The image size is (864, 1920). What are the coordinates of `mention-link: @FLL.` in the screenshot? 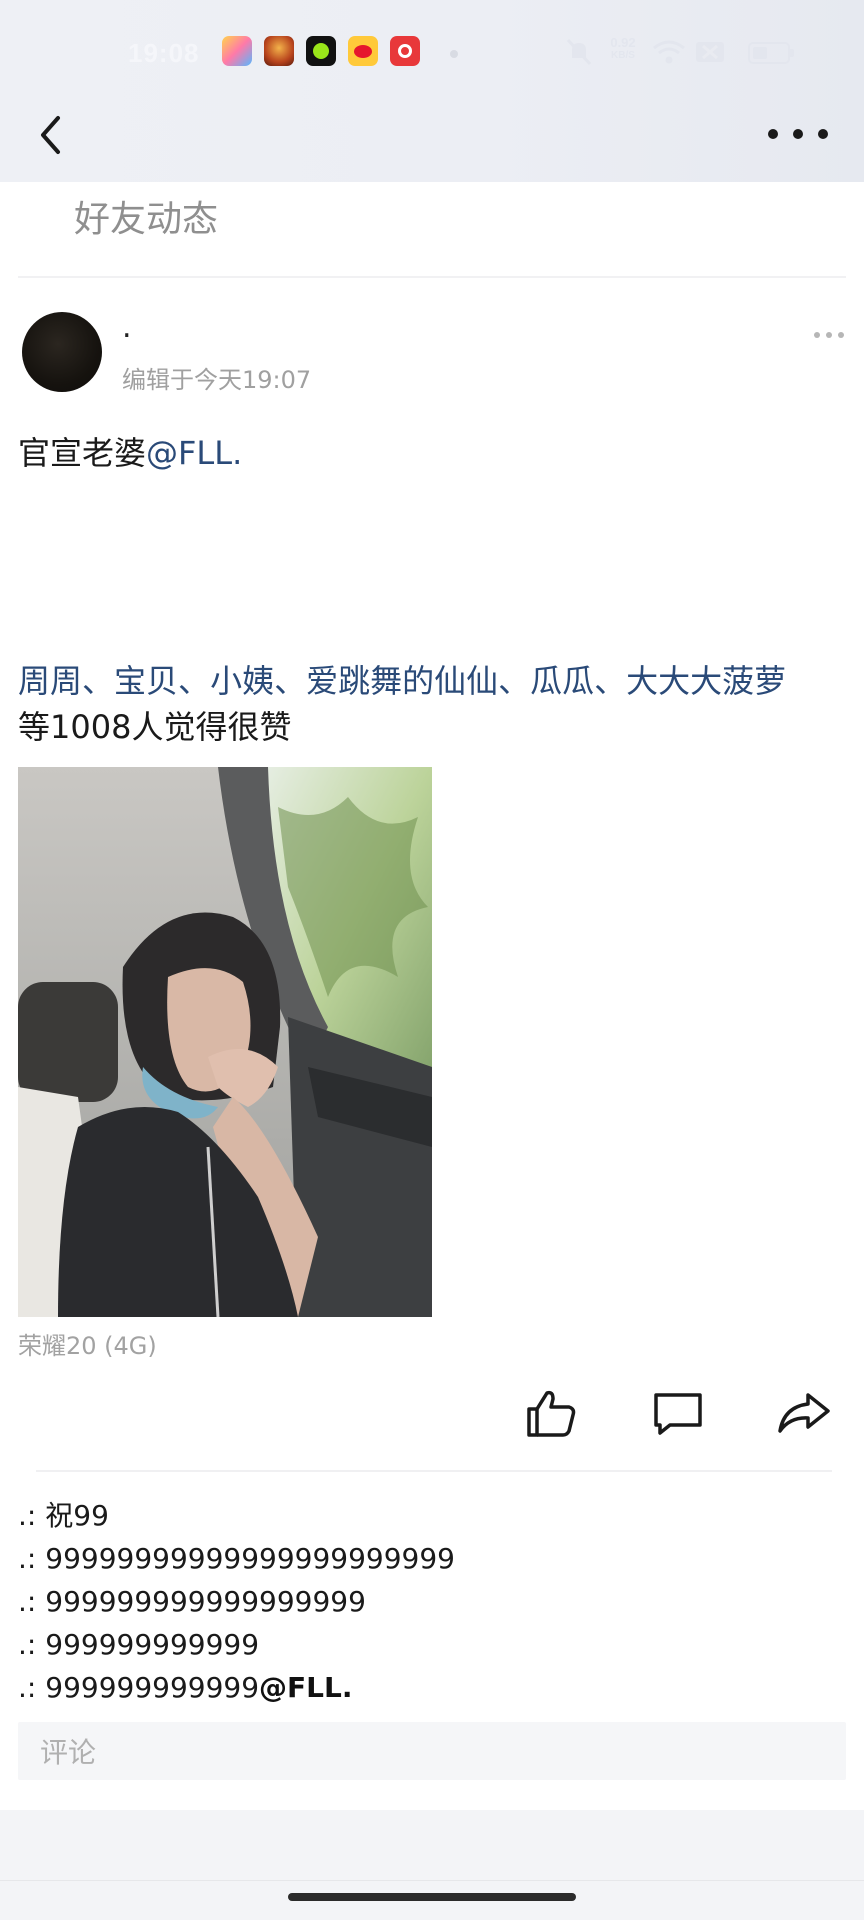 It's located at (194, 453).